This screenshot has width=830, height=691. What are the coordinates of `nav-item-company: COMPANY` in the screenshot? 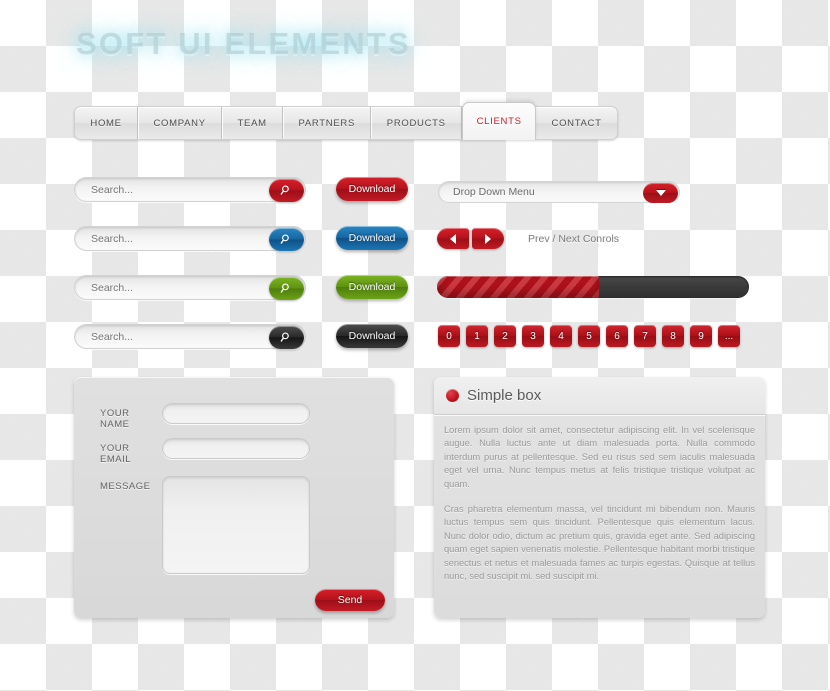 It's located at (180, 123).